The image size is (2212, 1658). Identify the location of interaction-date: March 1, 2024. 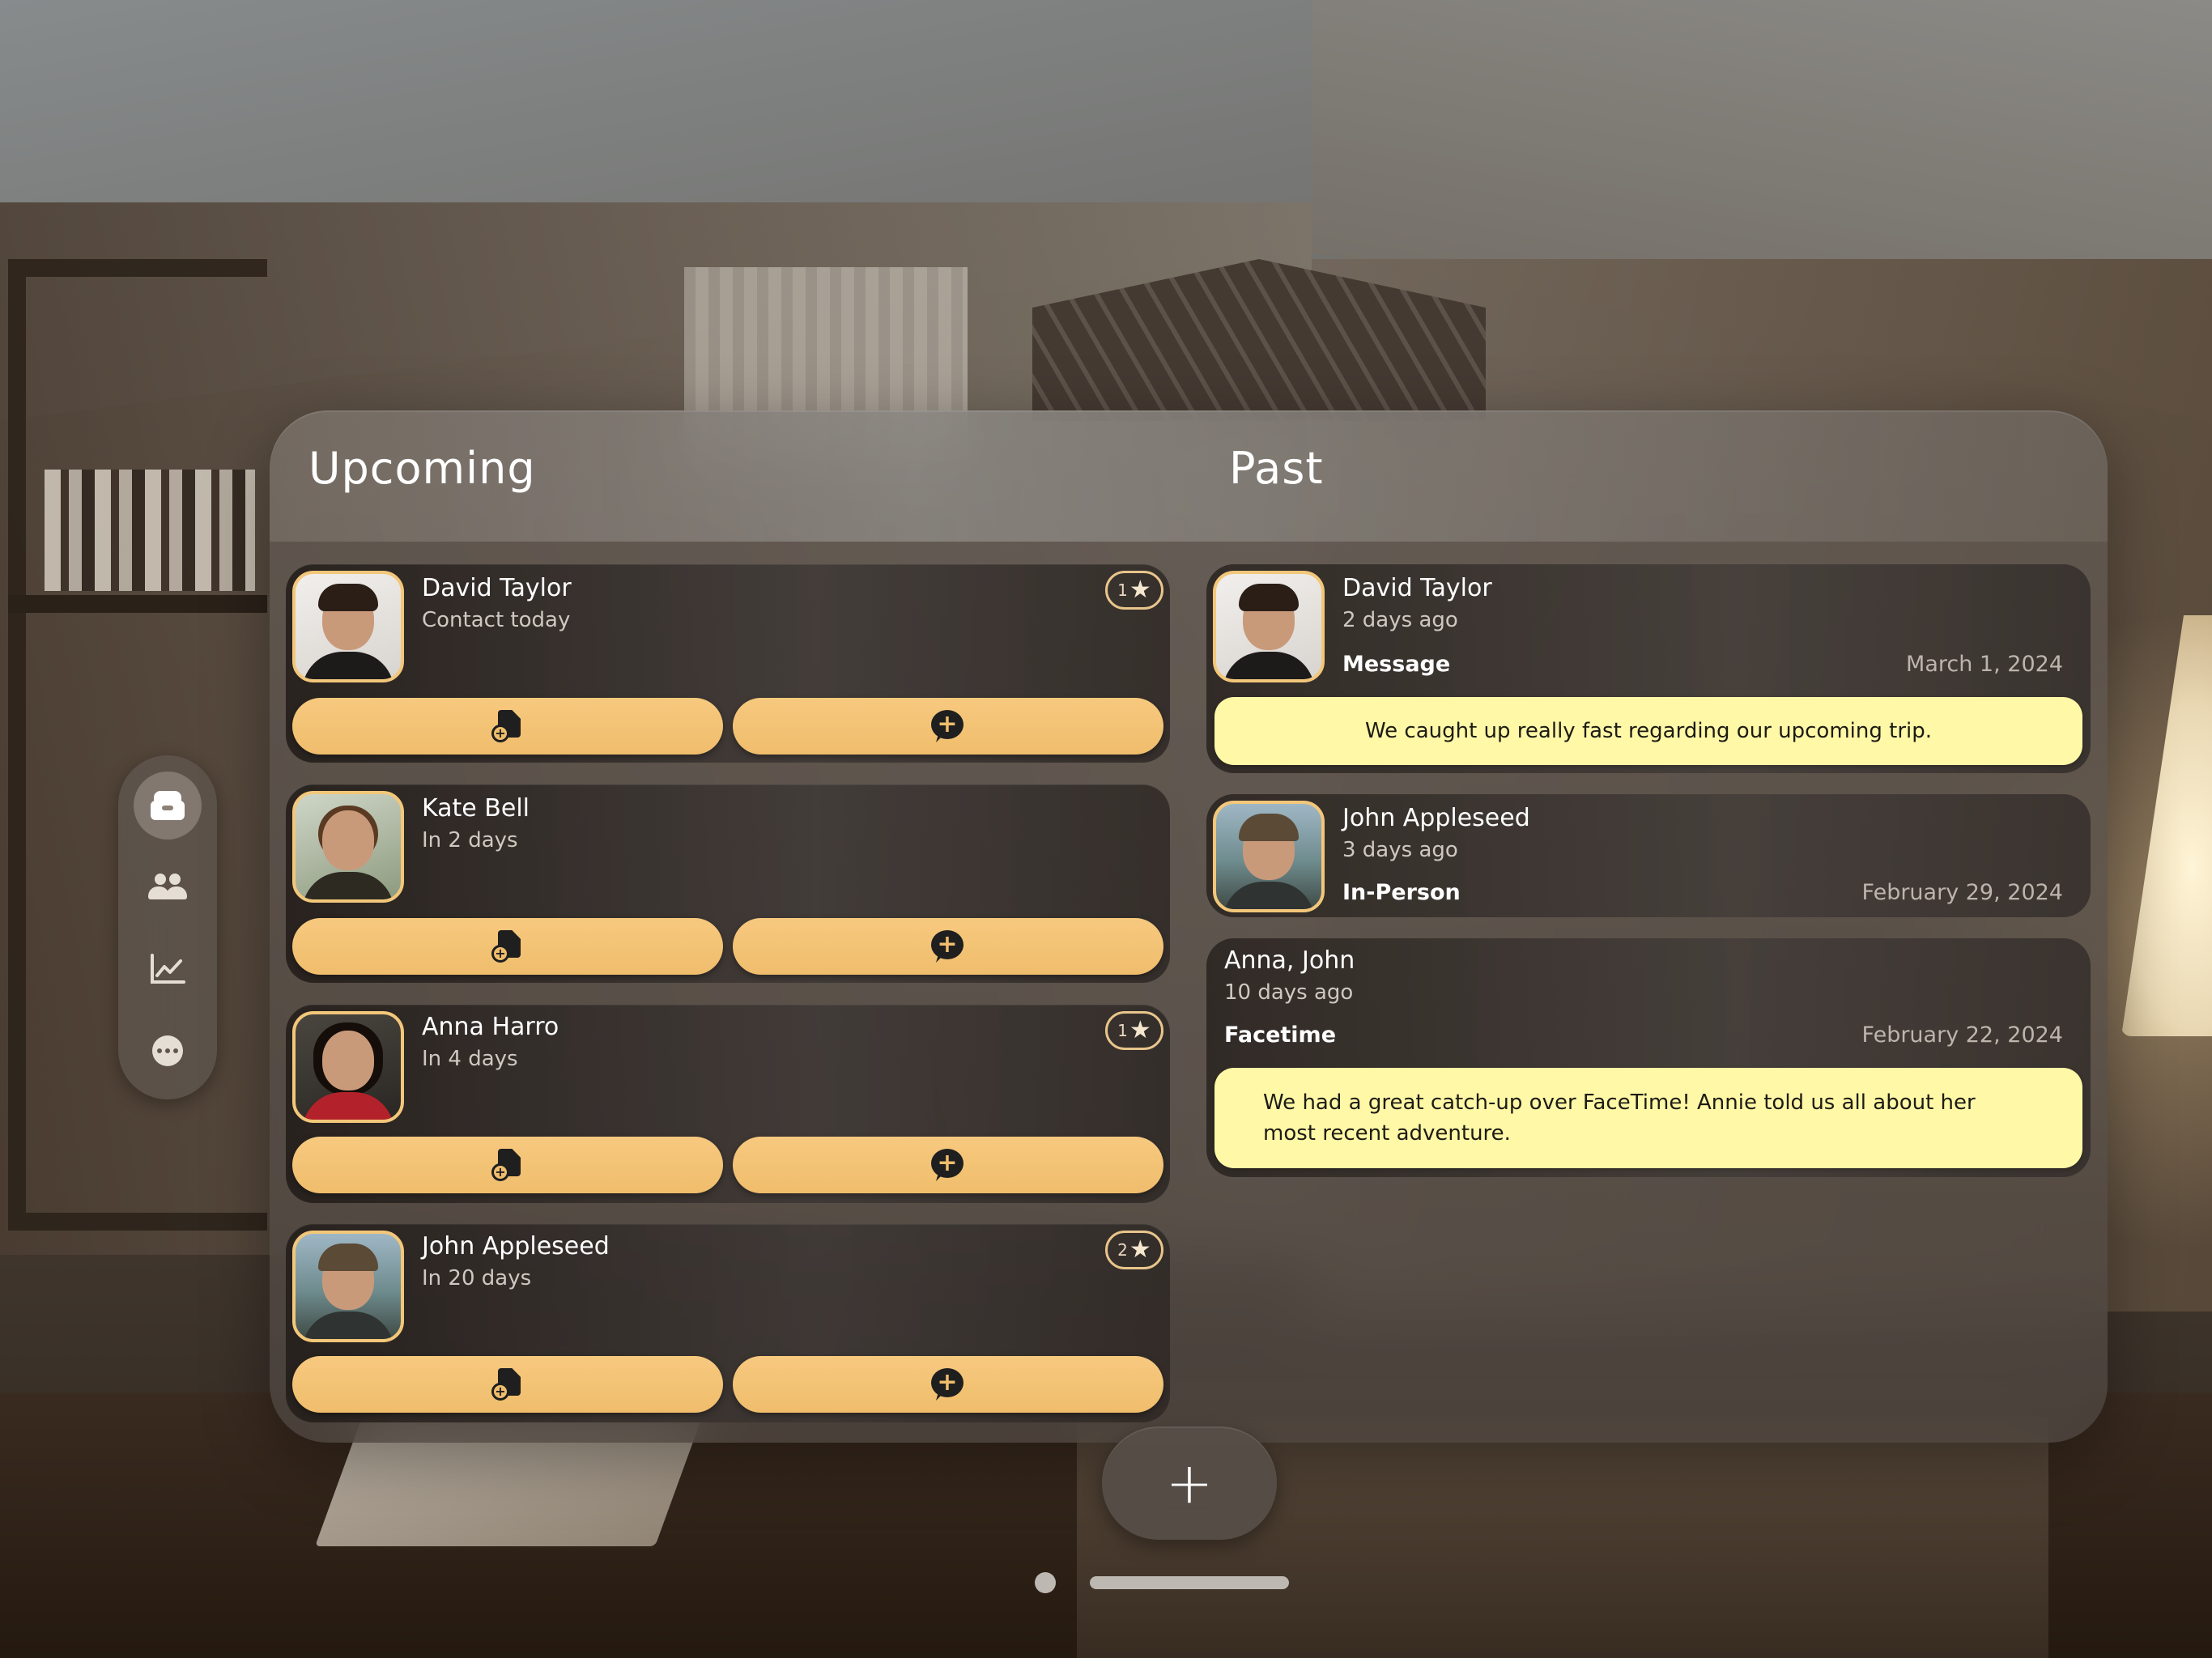
(1984, 664).